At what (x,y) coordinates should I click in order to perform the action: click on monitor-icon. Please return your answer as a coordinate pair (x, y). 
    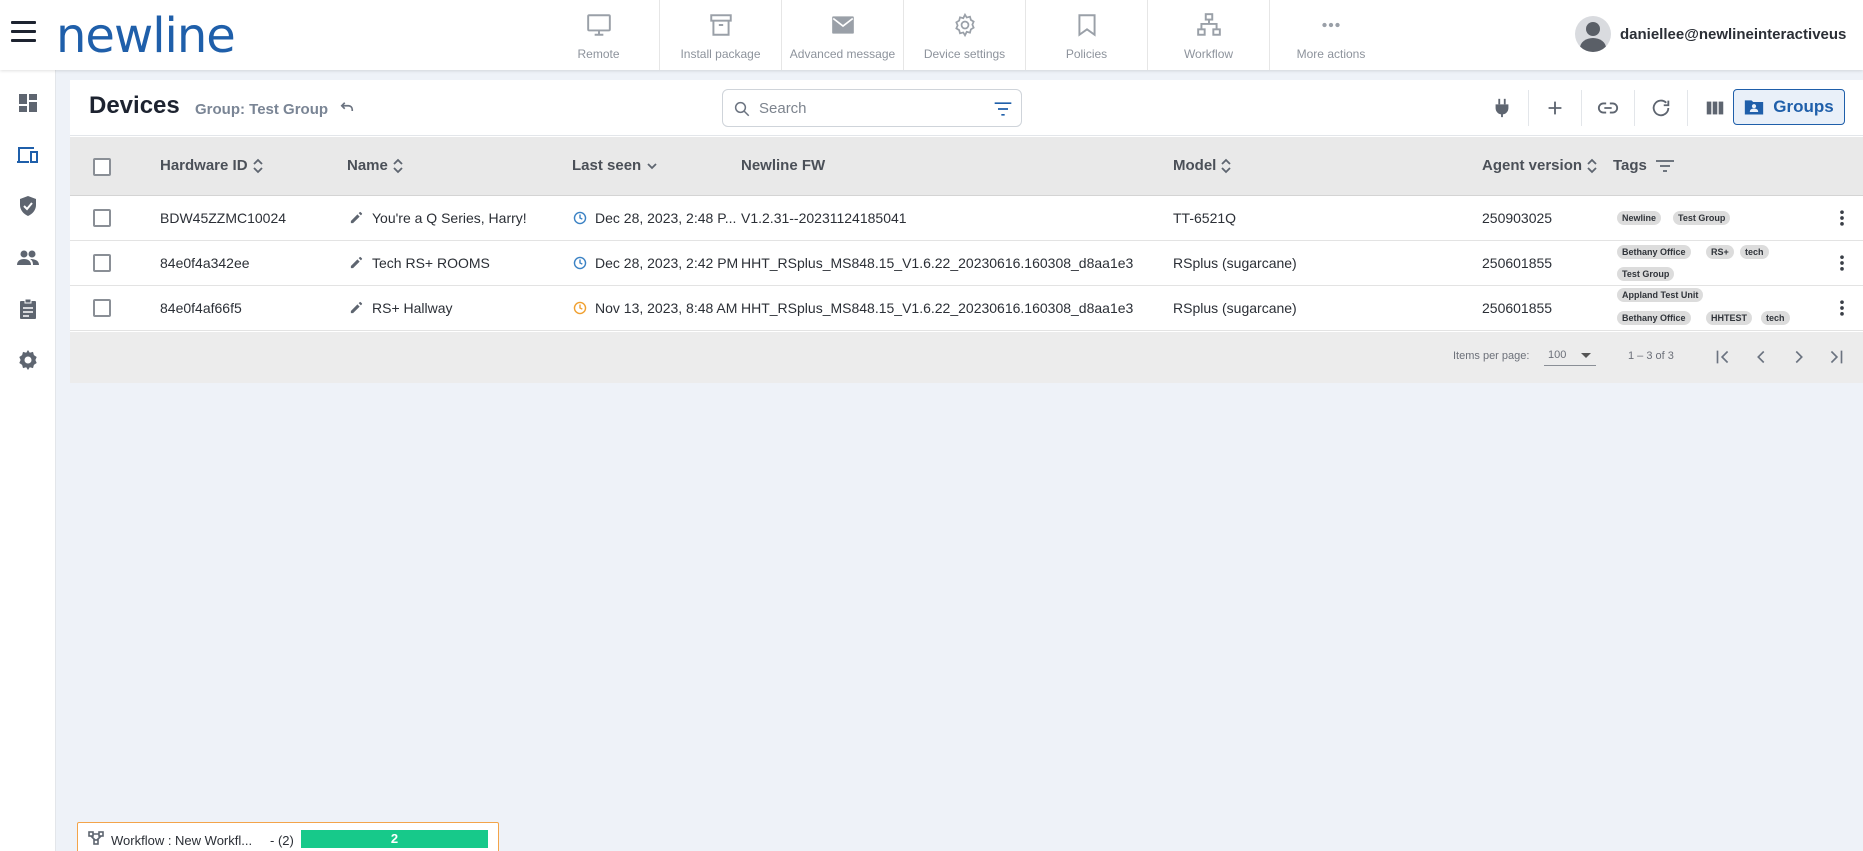
    Looking at the image, I should click on (598, 25).